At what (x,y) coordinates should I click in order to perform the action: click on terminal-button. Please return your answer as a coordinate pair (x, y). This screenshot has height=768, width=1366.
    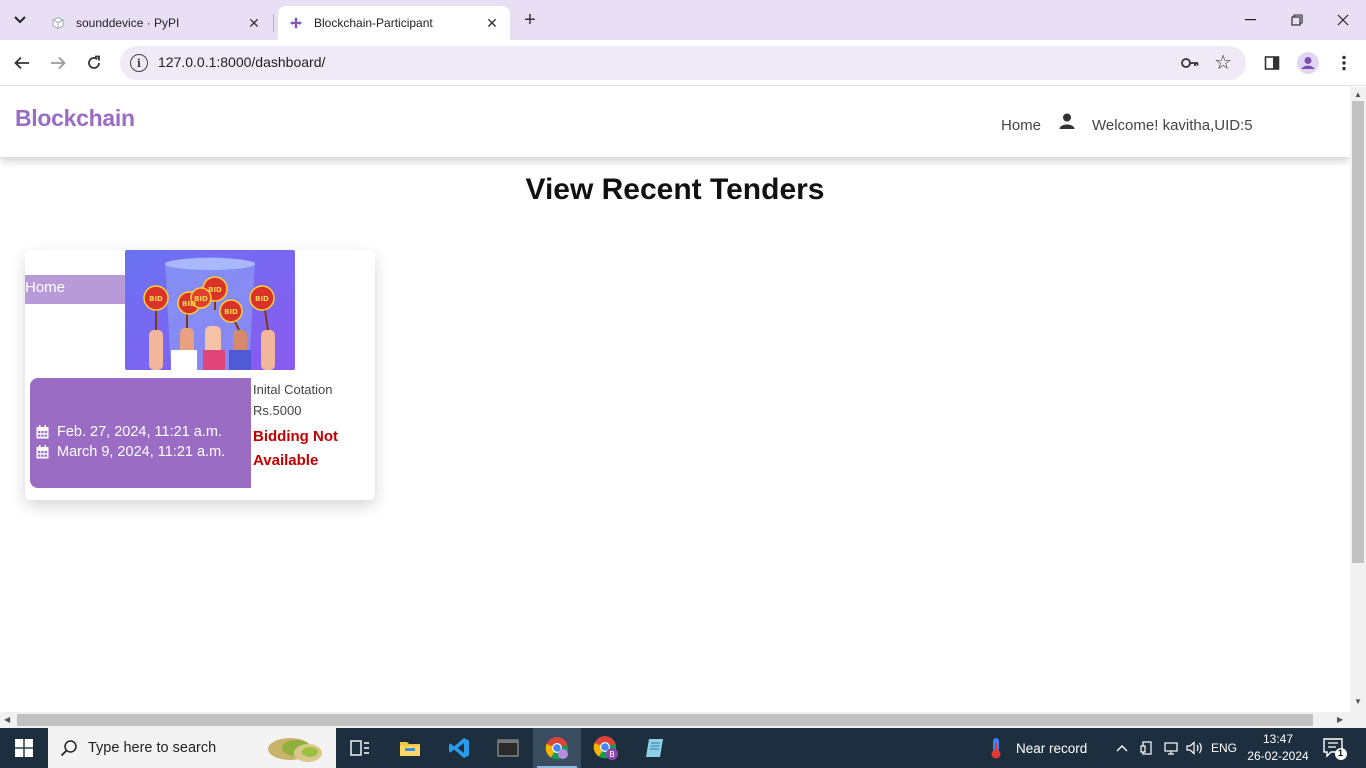
    Looking at the image, I should click on (508, 748).